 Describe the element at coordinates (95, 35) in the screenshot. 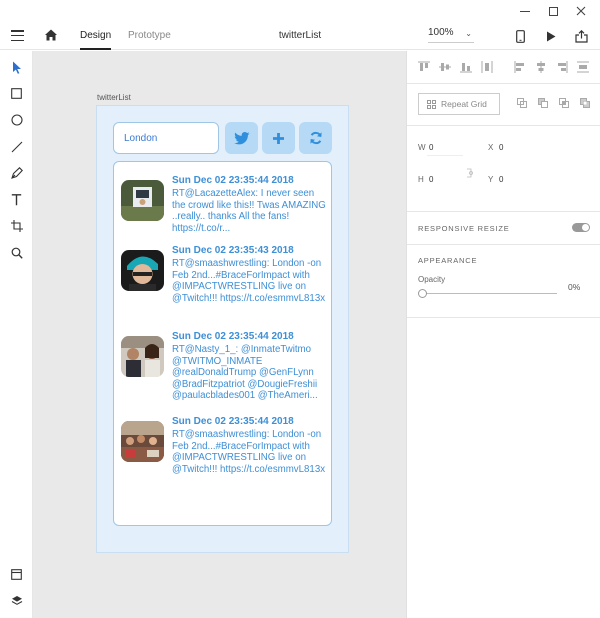

I see `tab-design: Design` at that location.